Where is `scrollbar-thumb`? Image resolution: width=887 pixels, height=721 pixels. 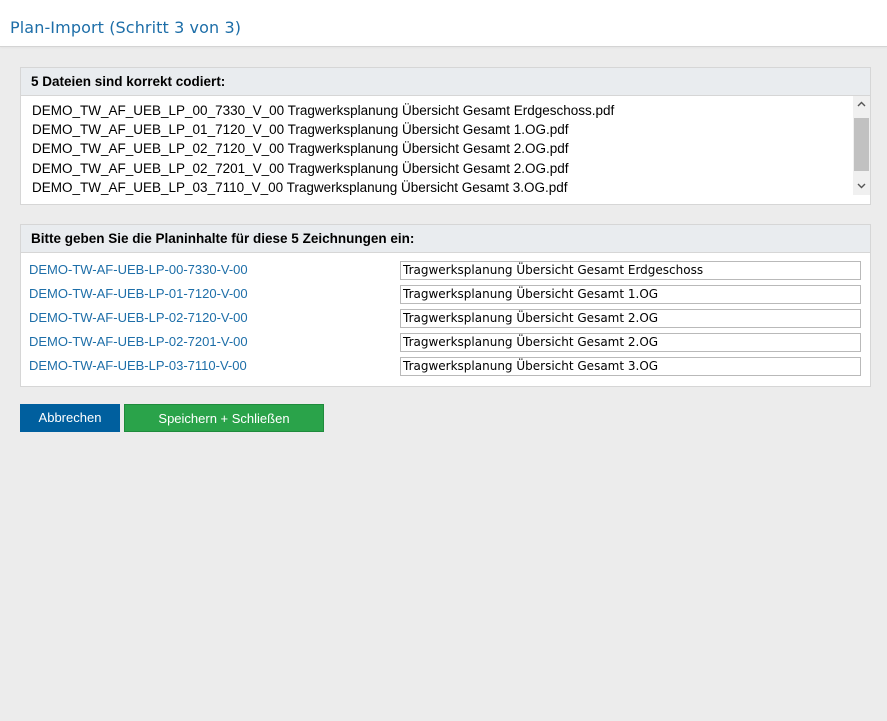
scrollbar-thumb is located at coordinates (861, 144).